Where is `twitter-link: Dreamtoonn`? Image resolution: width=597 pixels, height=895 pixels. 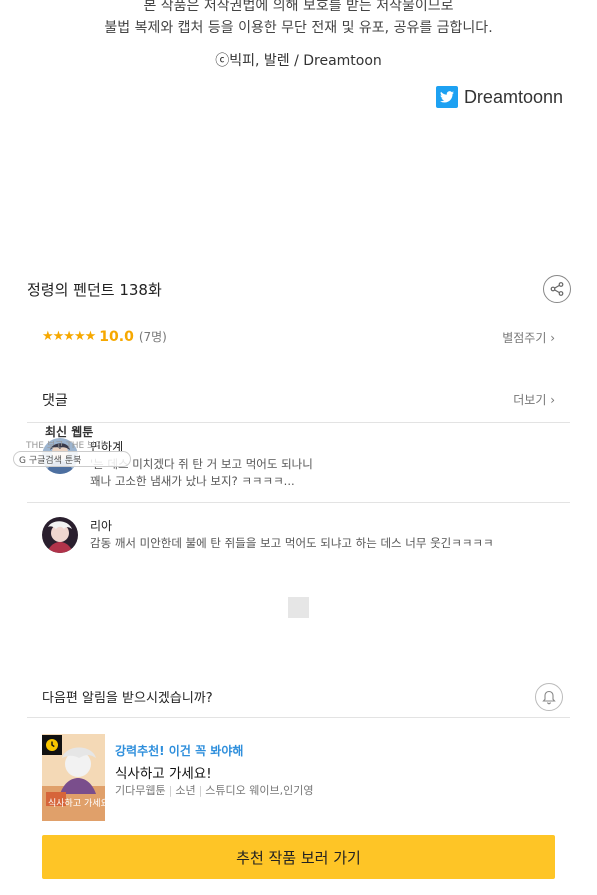
twitter-link: Dreamtoonn is located at coordinates (499, 97).